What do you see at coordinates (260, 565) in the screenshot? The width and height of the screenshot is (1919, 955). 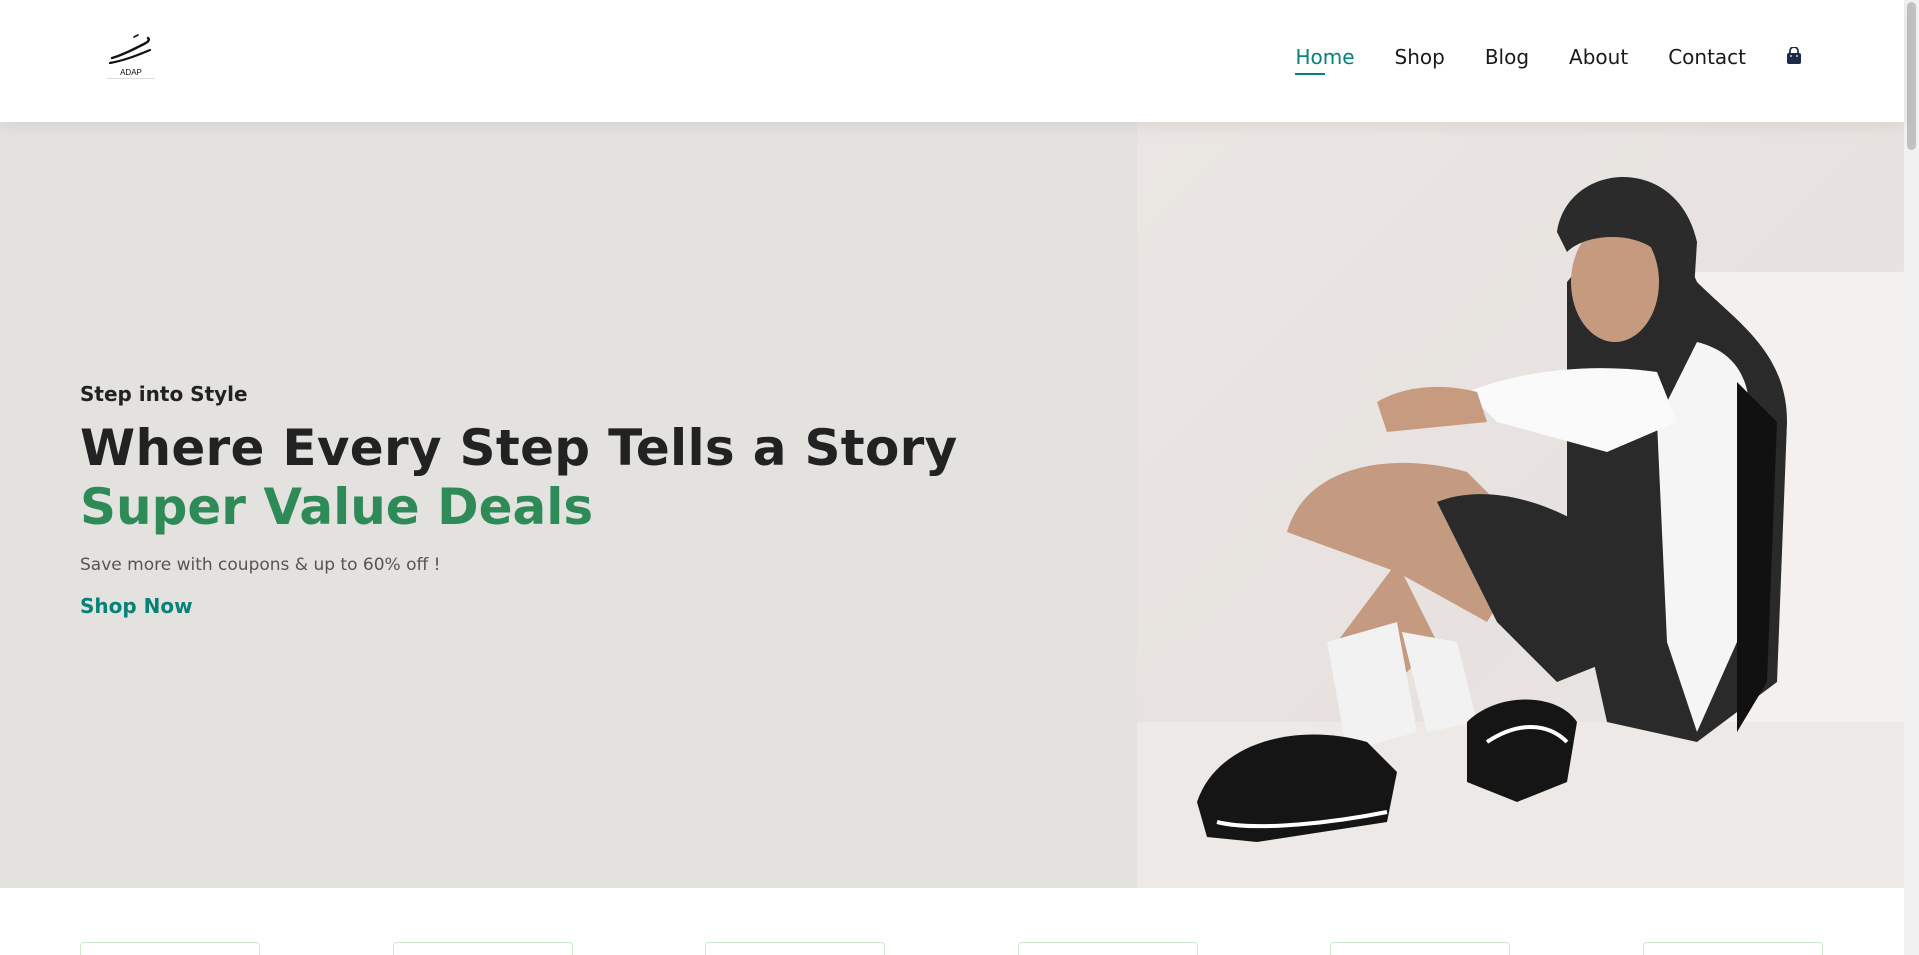 I see `hero-subtext: Save more with coupons & up to 60% off !` at bounding box center [260, 565].